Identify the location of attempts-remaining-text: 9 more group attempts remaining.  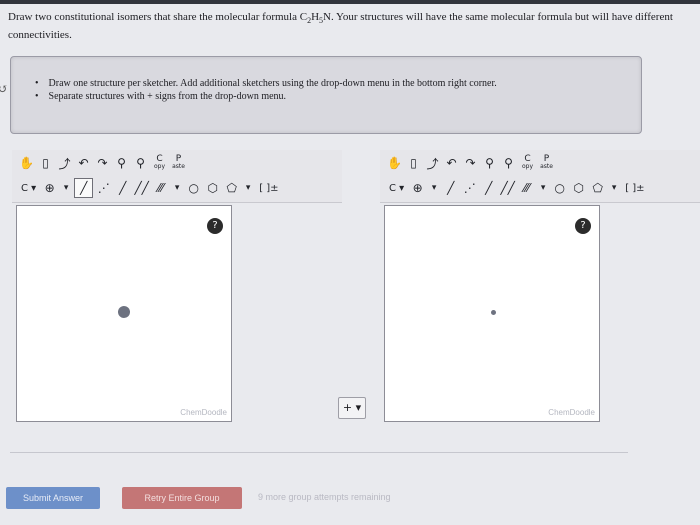
(324, 497).